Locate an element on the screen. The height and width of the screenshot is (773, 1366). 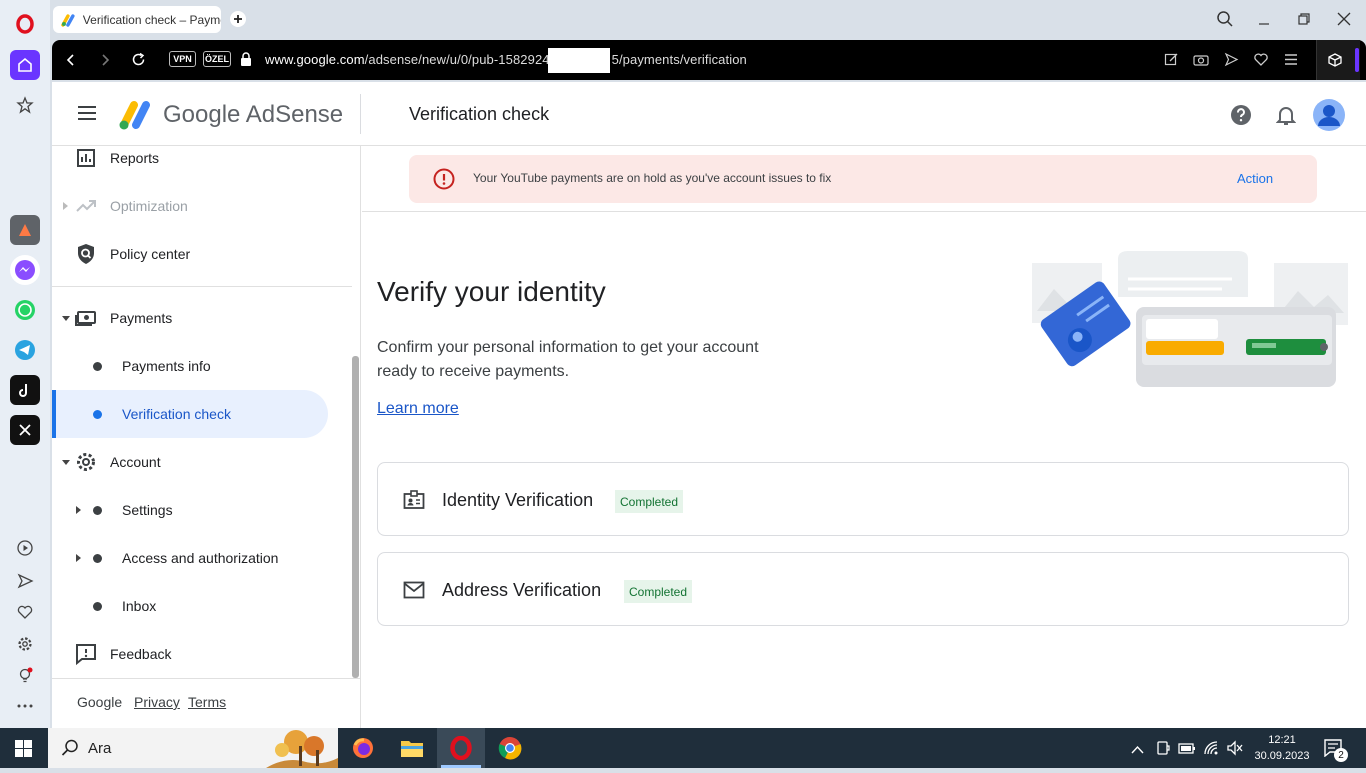
adsense-logo-icon is located at coordinates (136, 117).